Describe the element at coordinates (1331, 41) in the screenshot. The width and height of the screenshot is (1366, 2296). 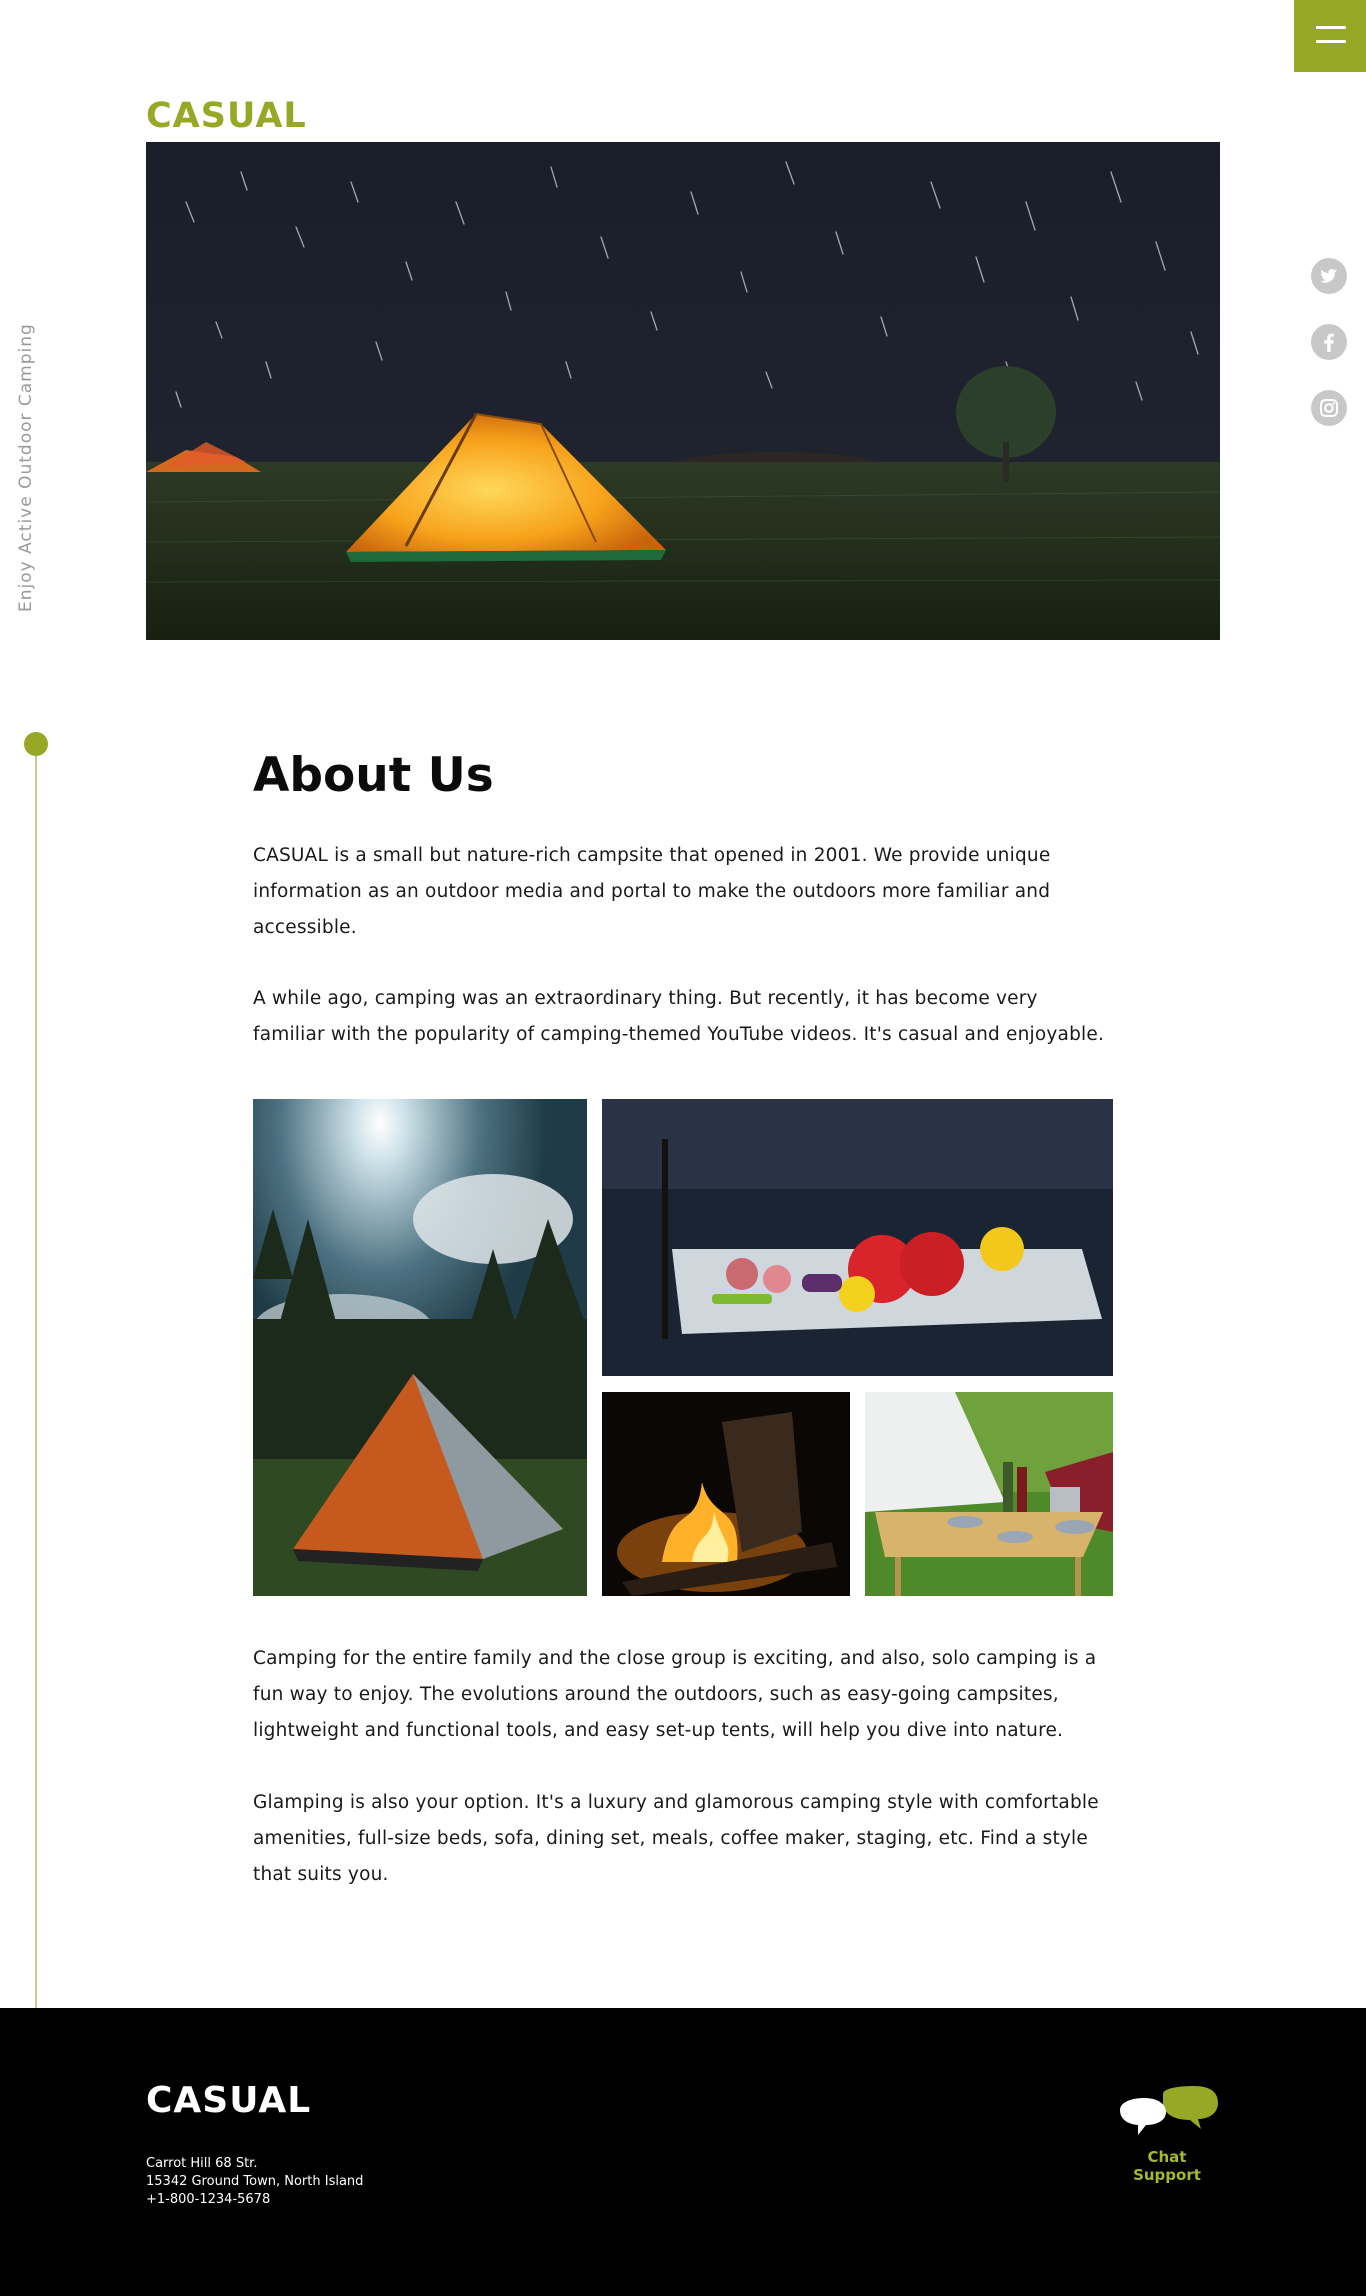
I see `hamburger-icon-bar` at that location.